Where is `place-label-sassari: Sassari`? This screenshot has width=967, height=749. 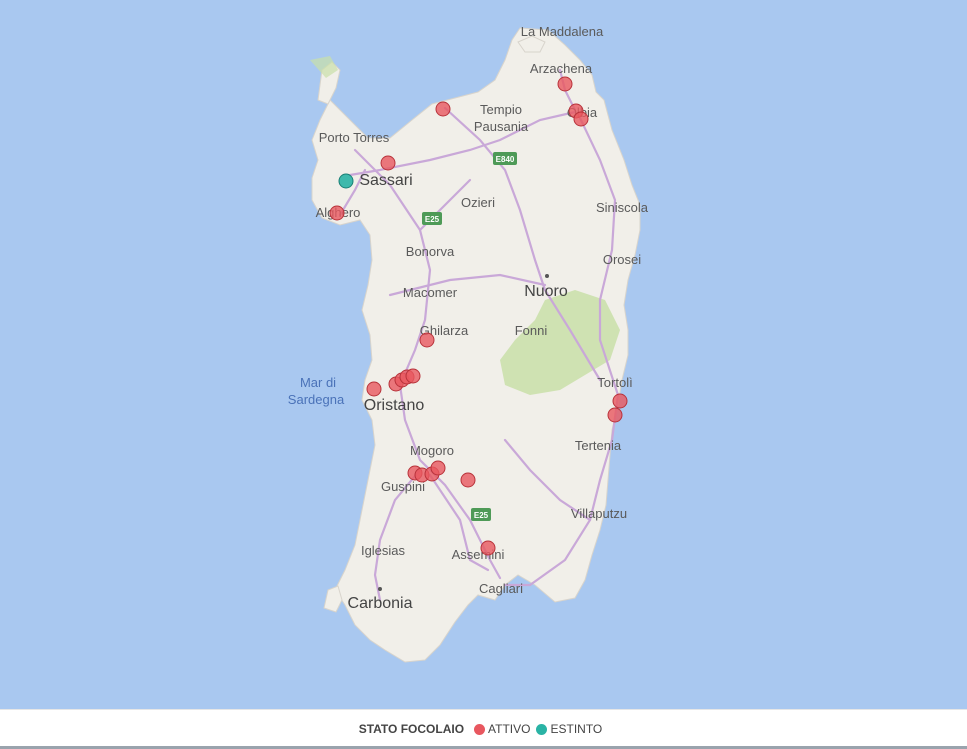 place-label-sassari: Sassari is located at coordinates (385, 180).